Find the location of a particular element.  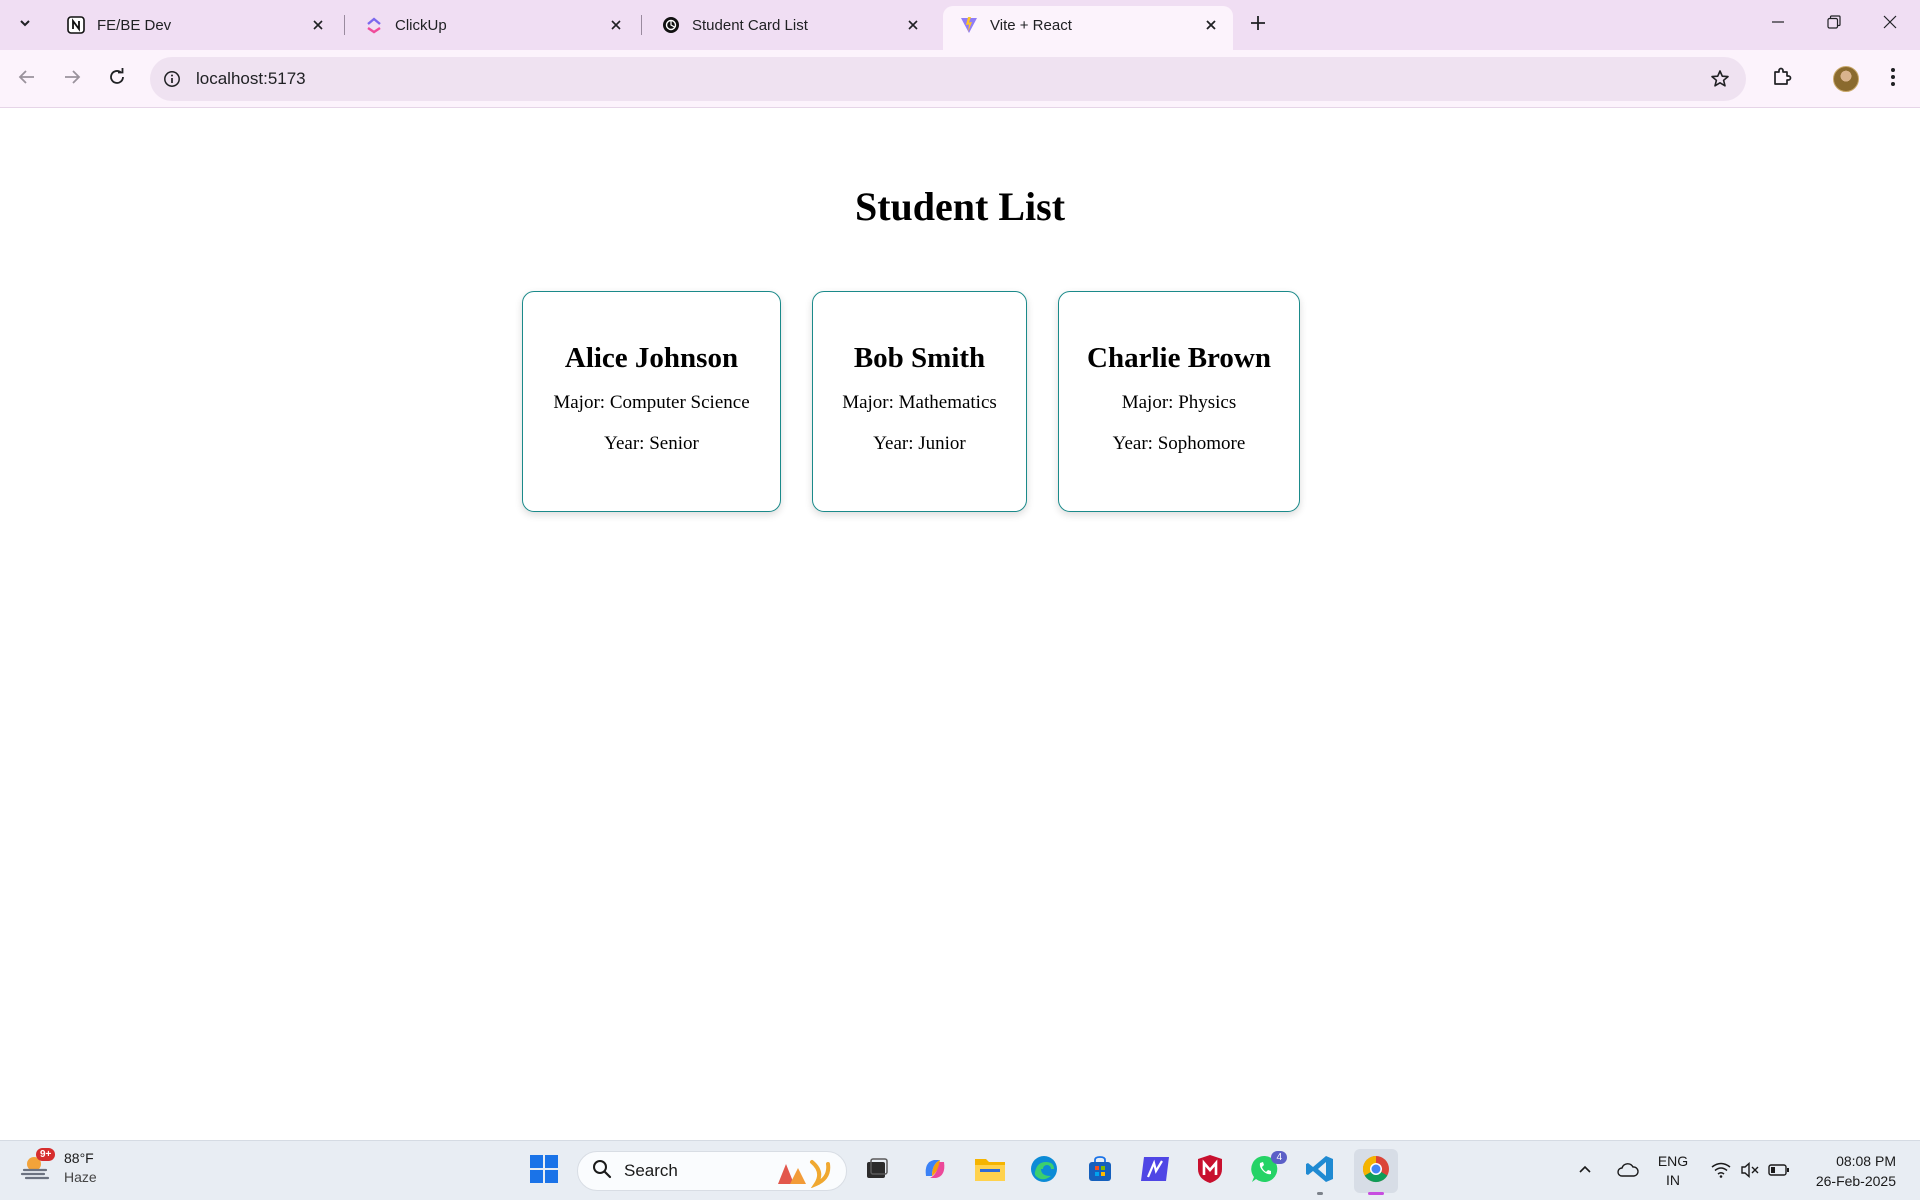

taskbar-app-mcafee is located at coordinates (1210, 1171).